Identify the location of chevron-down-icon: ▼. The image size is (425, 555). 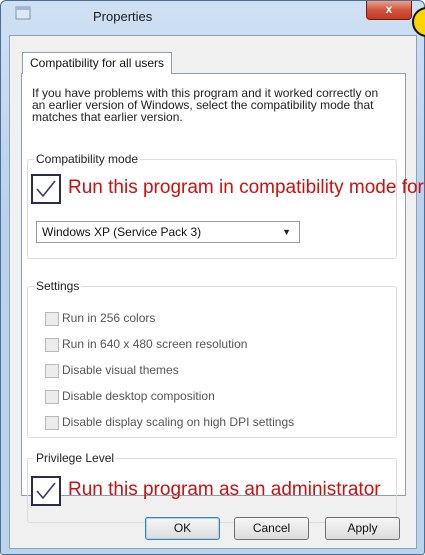
(286, 232).